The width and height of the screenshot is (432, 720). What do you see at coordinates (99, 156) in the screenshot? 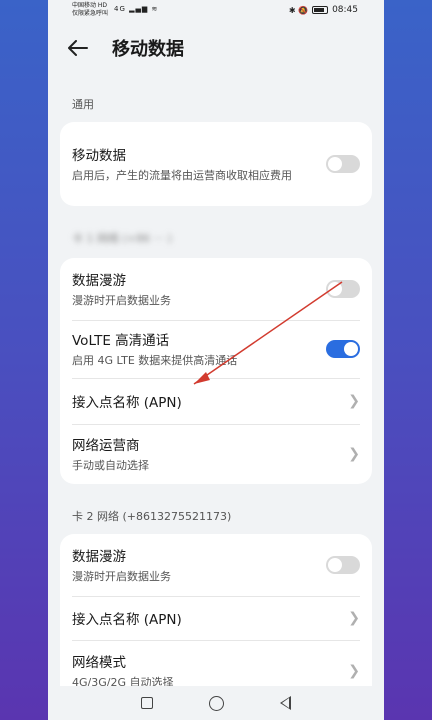
I see `mobile-data-title: 移动数据` at bounding box center [99, 156].